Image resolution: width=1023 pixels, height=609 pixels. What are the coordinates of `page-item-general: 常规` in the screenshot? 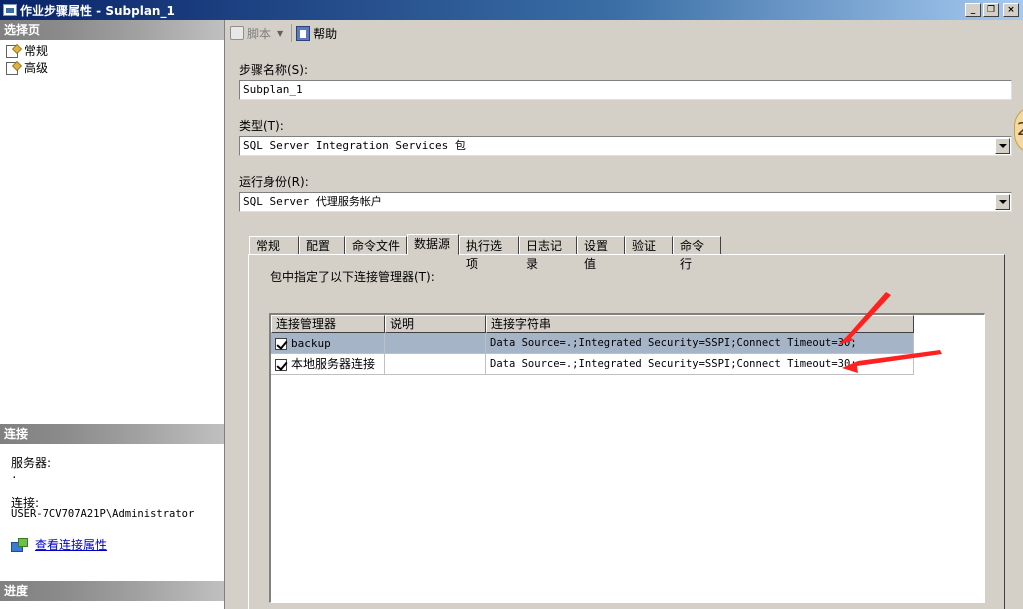 It's located at (27, 50).